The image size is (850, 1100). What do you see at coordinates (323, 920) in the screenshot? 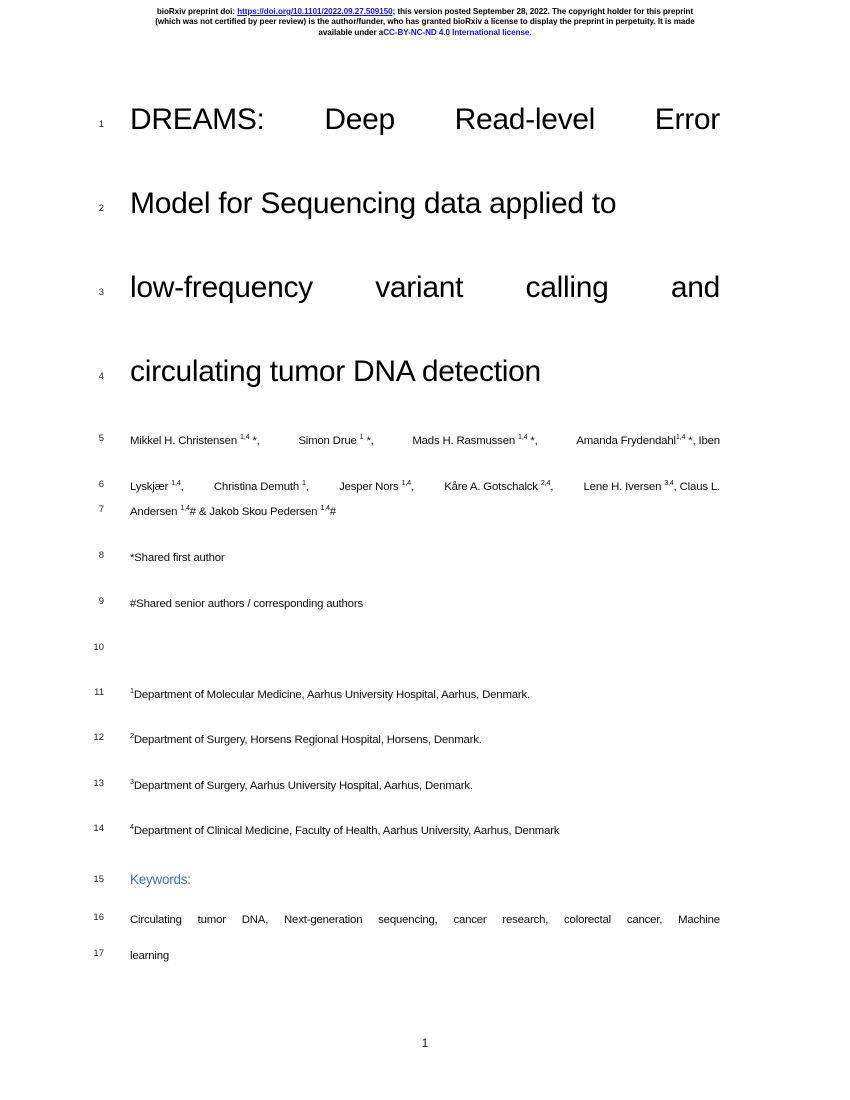
I see `keyword-word: Next-generation` at bounding box center [323, 920].